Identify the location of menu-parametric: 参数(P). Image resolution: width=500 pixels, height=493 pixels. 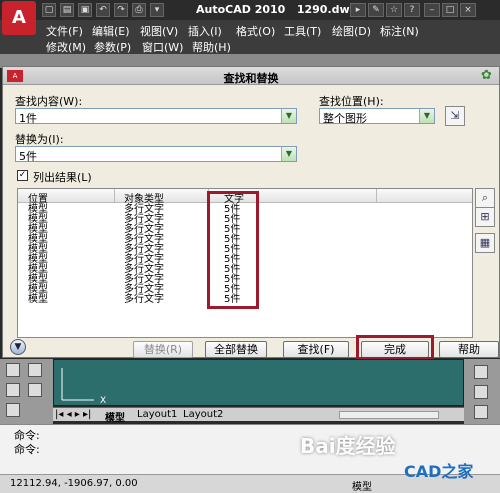
(112, 47).